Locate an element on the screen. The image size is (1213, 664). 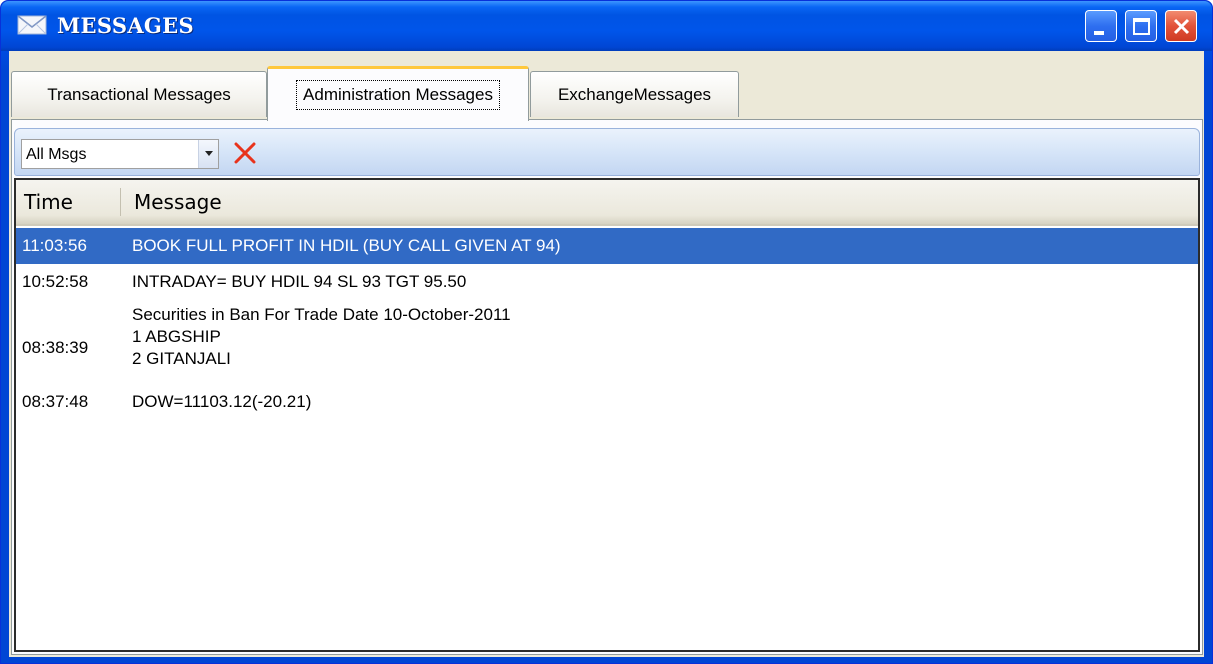
maximize-button is located at coordinates (1141, 26).